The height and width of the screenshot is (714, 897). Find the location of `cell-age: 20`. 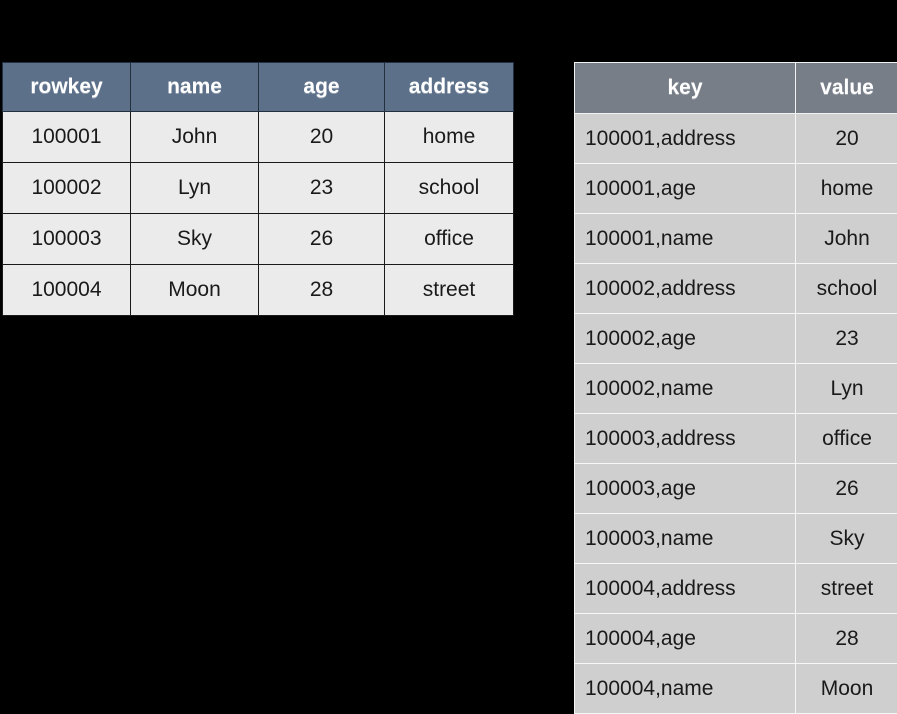

cell-age: 20 is located at coordinates (322, 137).